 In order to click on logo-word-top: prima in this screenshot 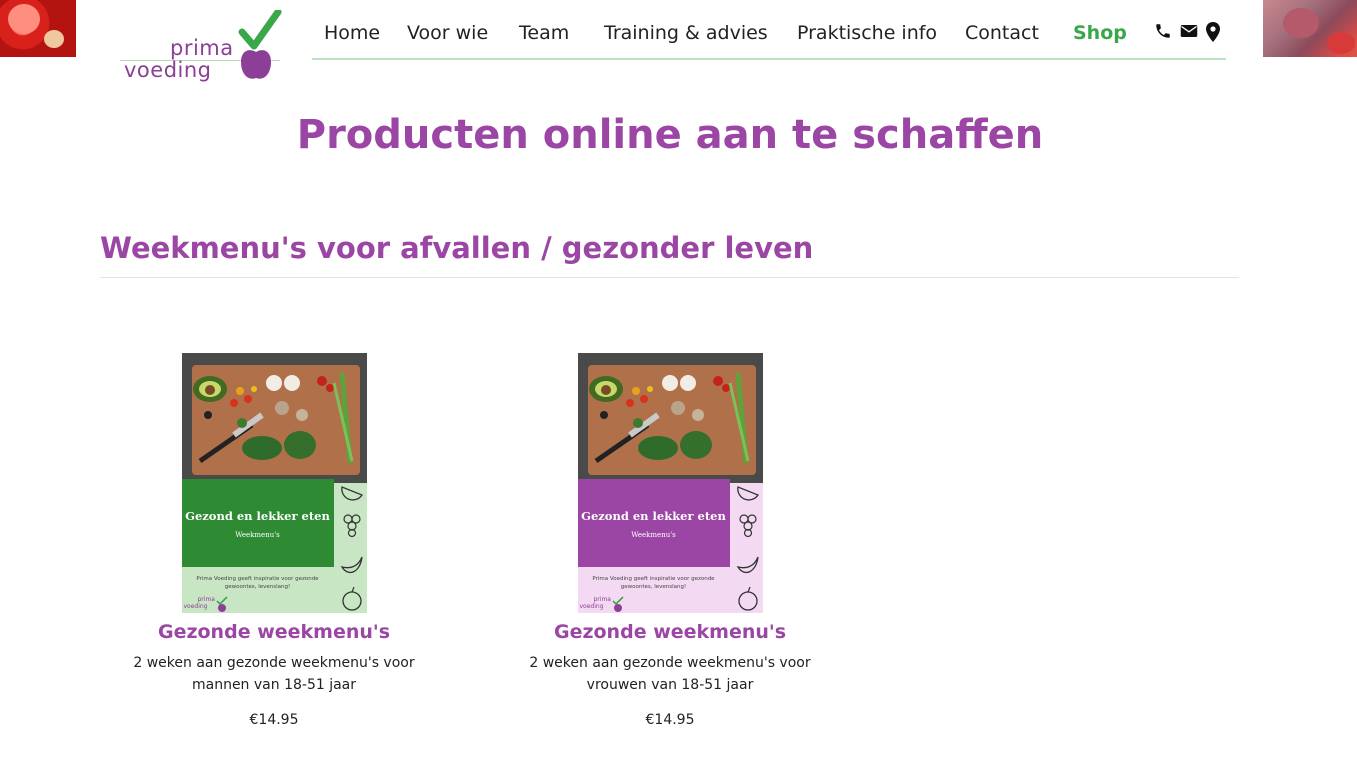, I will do `click(202, 48)`.